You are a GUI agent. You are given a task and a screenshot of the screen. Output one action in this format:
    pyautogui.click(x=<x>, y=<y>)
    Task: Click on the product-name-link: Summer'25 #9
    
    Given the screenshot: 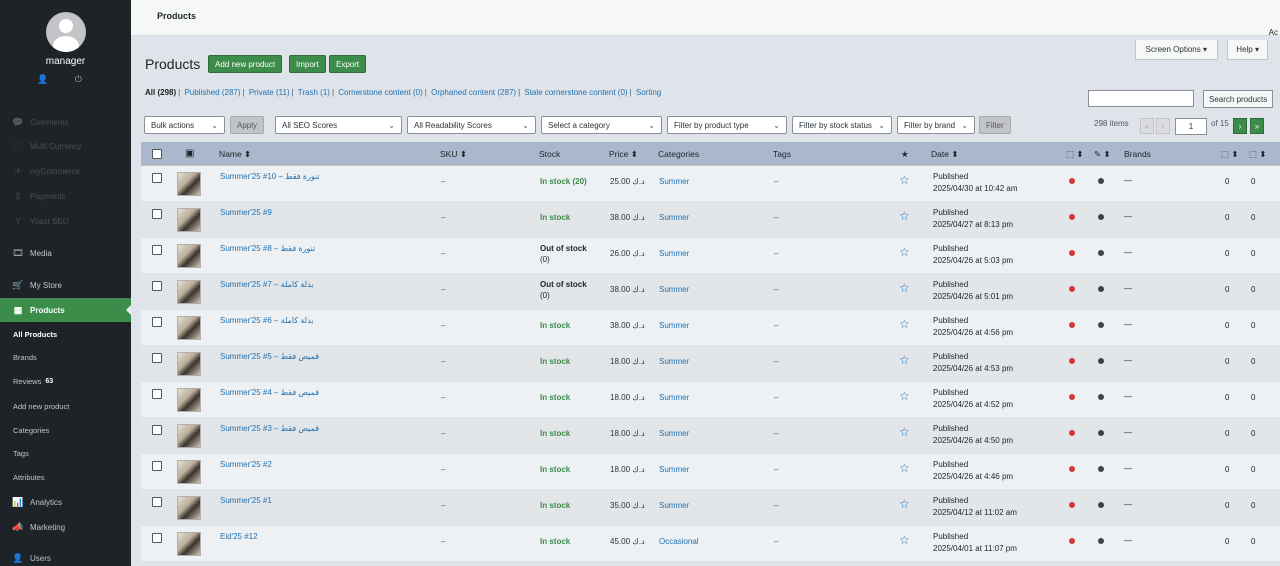 What is the action you would take?
    pyautogui.click(x=246, y=212)
    